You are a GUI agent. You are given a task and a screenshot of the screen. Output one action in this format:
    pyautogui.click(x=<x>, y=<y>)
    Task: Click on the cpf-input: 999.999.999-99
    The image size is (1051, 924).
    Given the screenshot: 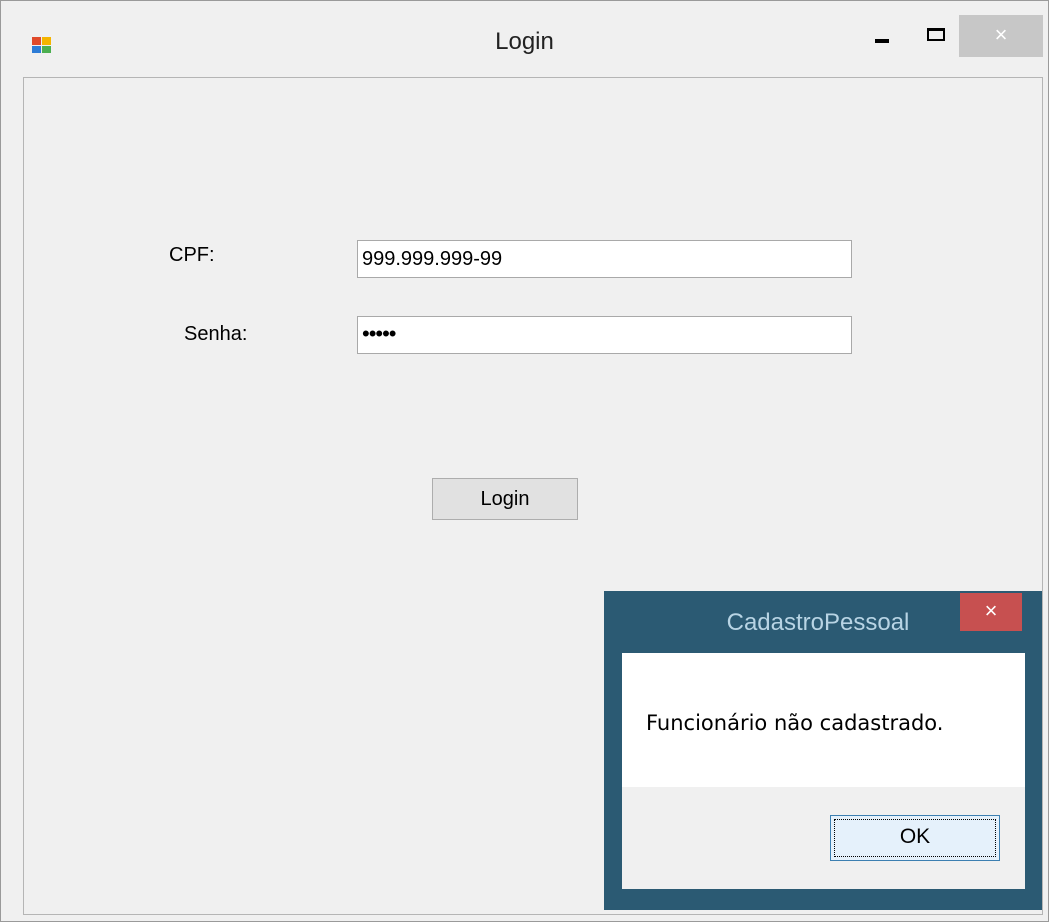 What is the action you would take?
    pyautogui.click(x=604, y=259)
    